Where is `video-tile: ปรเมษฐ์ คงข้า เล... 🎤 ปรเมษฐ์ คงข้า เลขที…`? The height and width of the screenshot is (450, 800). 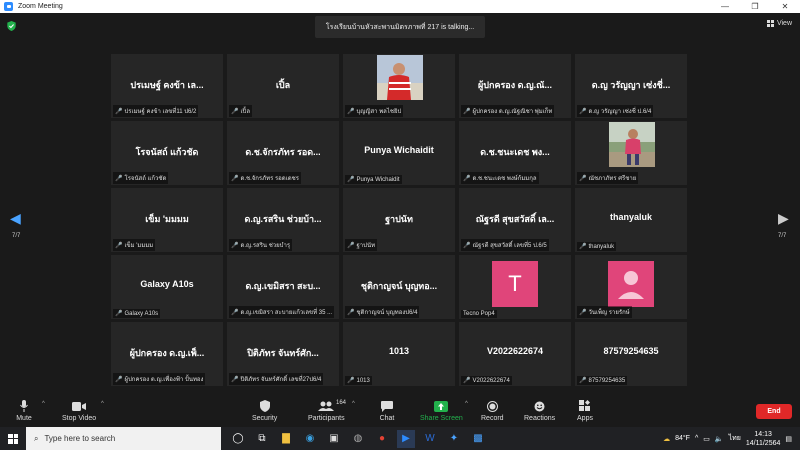
video-tile: ปรเมษฐ์ คงข้า เล... 🎤 ปรเมษฐ์ คงข้า เลขที… is located at coordinates (167, 86).